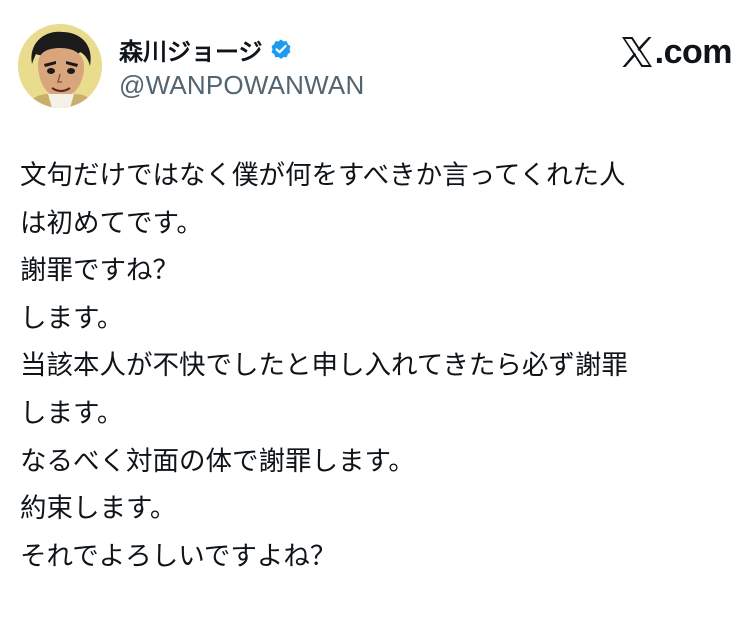 The height and width of the screenshot is (619, 750). What do you see at coordinates (375, 67) in the screenshot?
I see `post-header: 森川ジョージ @WANPOWANWAN .com` at bounding box center [375, 67].